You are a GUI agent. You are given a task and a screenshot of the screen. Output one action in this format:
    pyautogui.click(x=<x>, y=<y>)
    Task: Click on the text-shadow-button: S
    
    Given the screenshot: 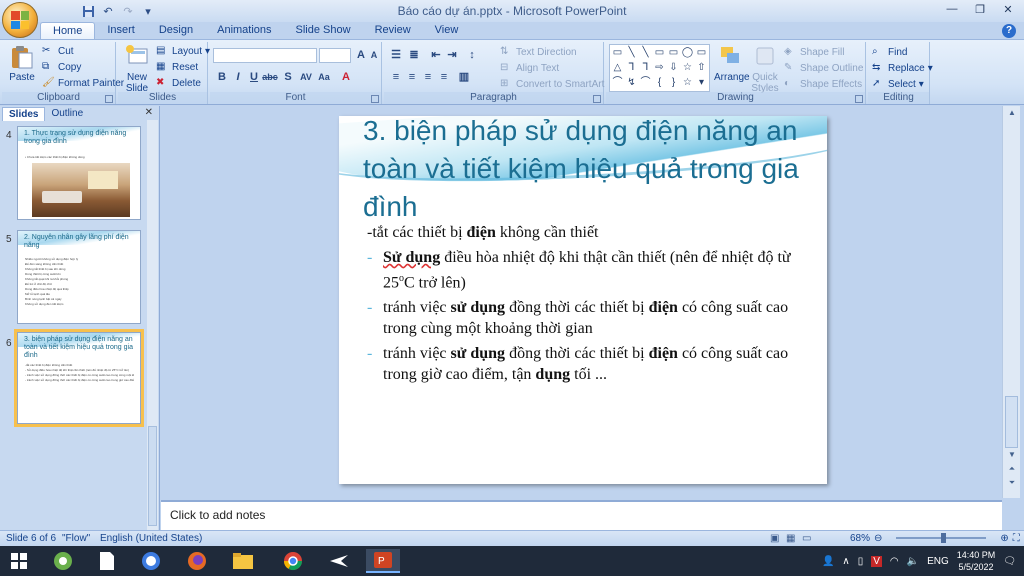 What is the action you would take?
    pyautogui.click(x=288, y=77)
    